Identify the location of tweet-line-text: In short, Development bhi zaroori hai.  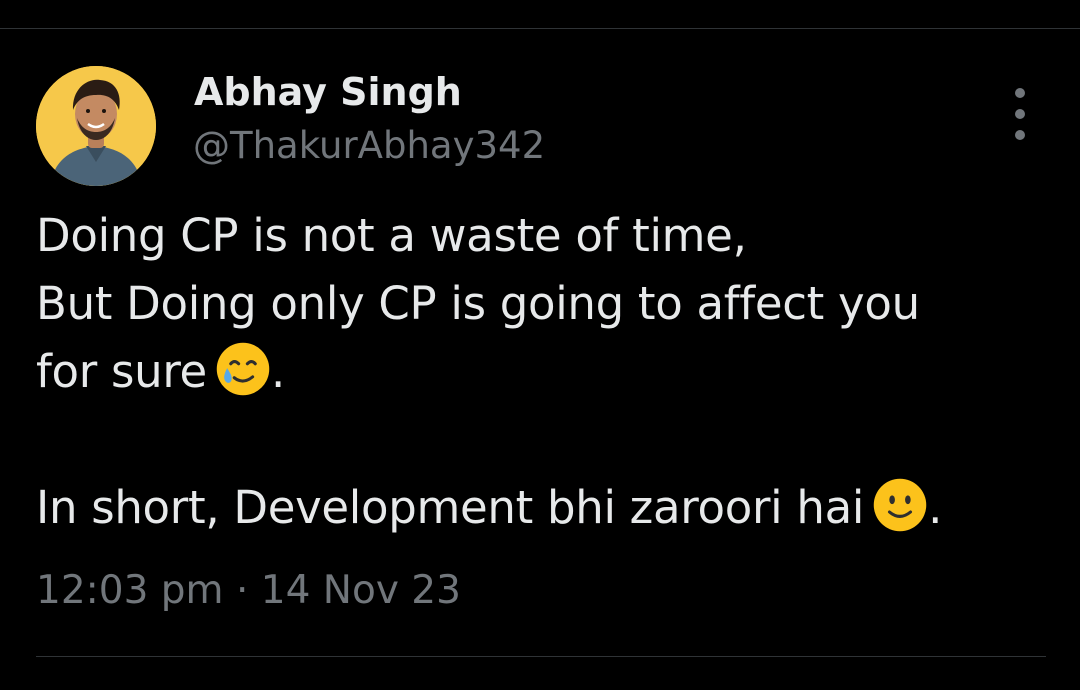
(450, 507).